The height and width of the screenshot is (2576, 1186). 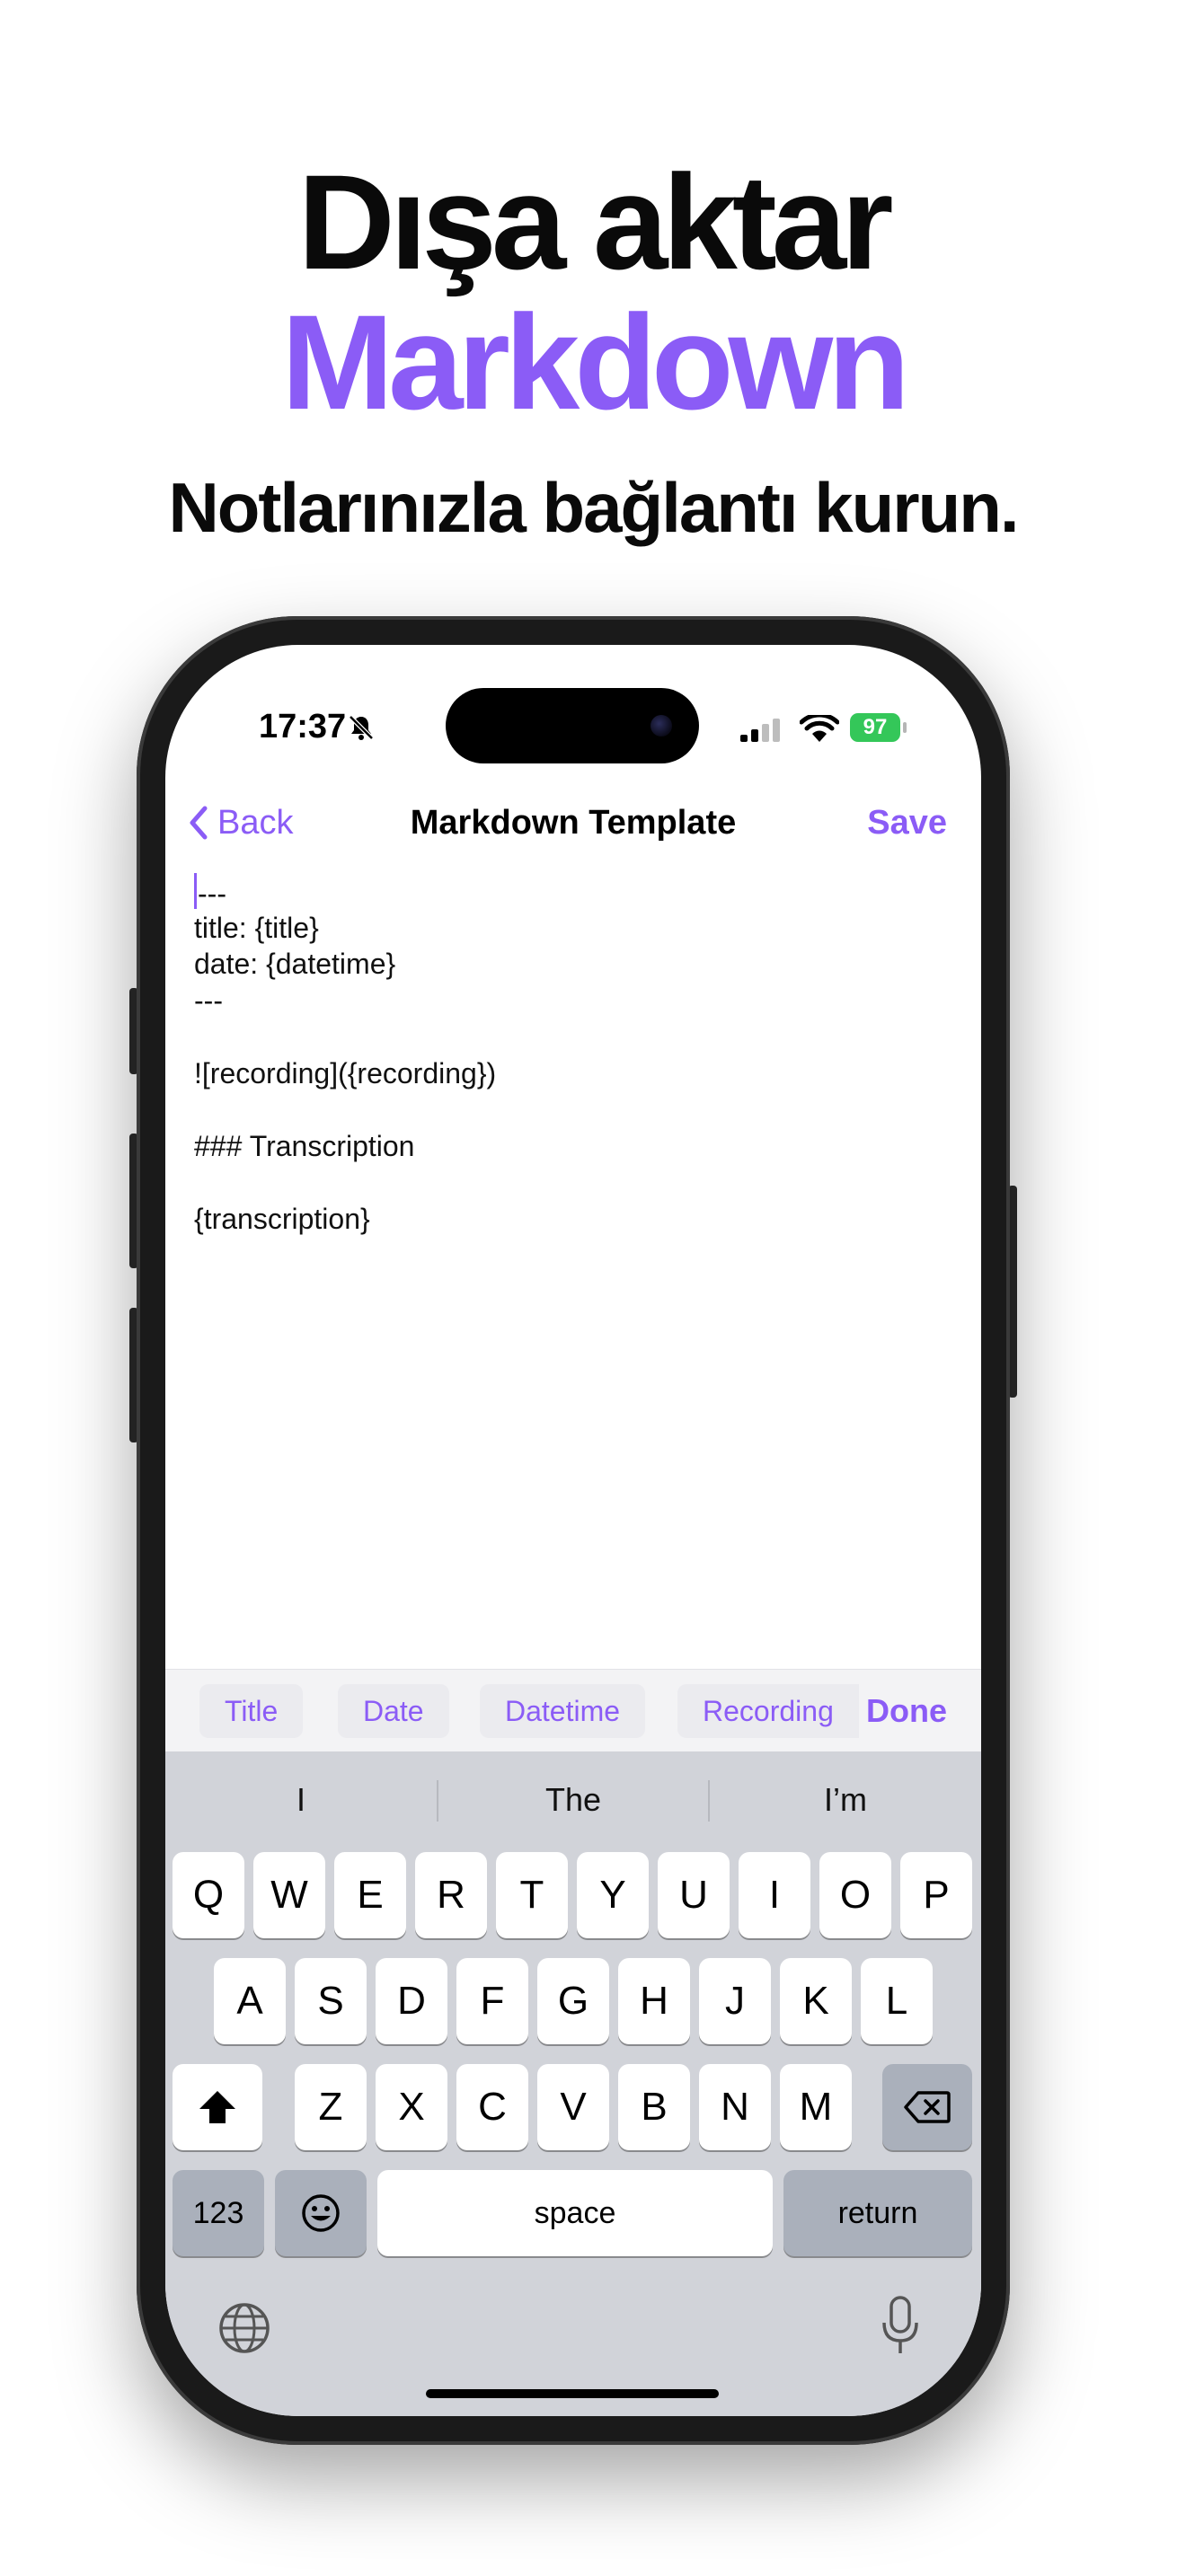 I want to click on suggestion-bar: I The I’m, so click(x=573, y=1799).